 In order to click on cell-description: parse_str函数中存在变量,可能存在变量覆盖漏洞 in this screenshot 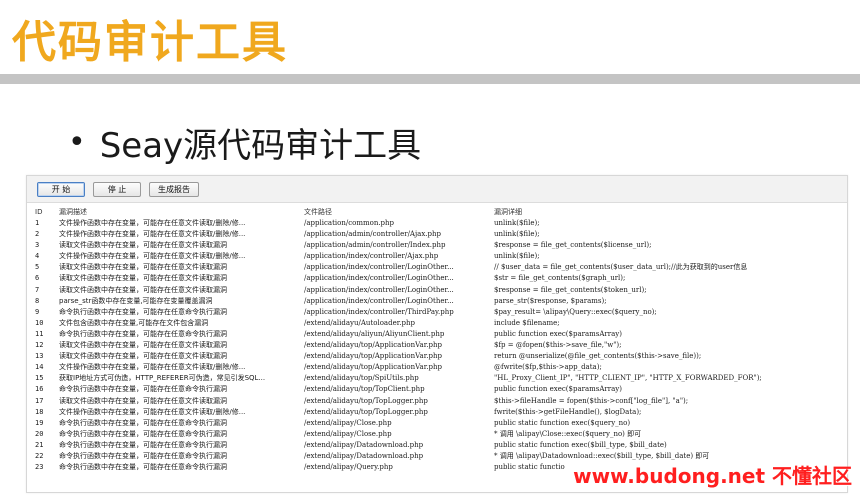, I will do `click(136, 300)`.